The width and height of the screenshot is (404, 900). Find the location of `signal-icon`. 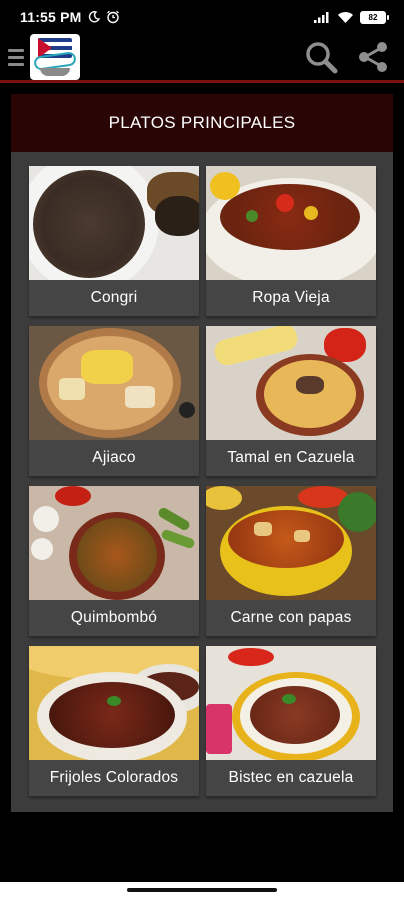

signal-icon is located at coordinates (321, 17).